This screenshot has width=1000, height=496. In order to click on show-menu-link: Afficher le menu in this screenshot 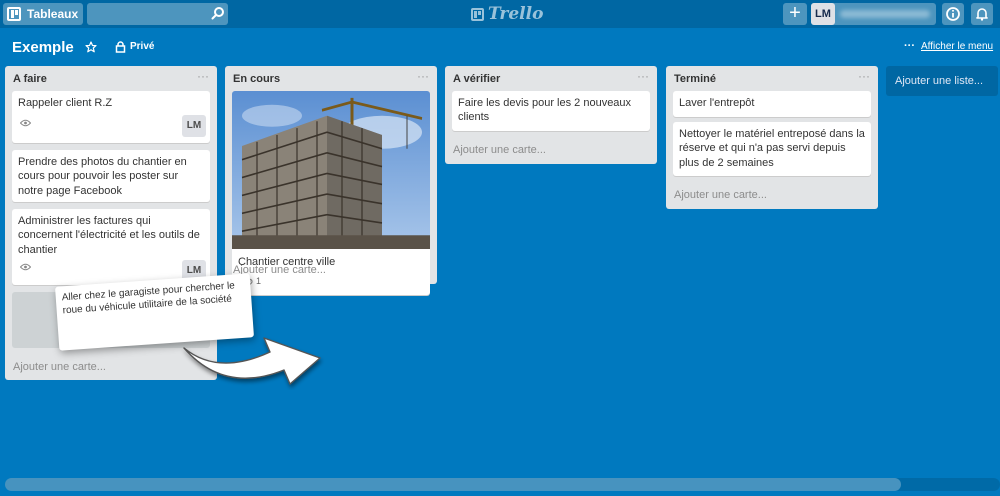, I will do `click(957, 46)`.